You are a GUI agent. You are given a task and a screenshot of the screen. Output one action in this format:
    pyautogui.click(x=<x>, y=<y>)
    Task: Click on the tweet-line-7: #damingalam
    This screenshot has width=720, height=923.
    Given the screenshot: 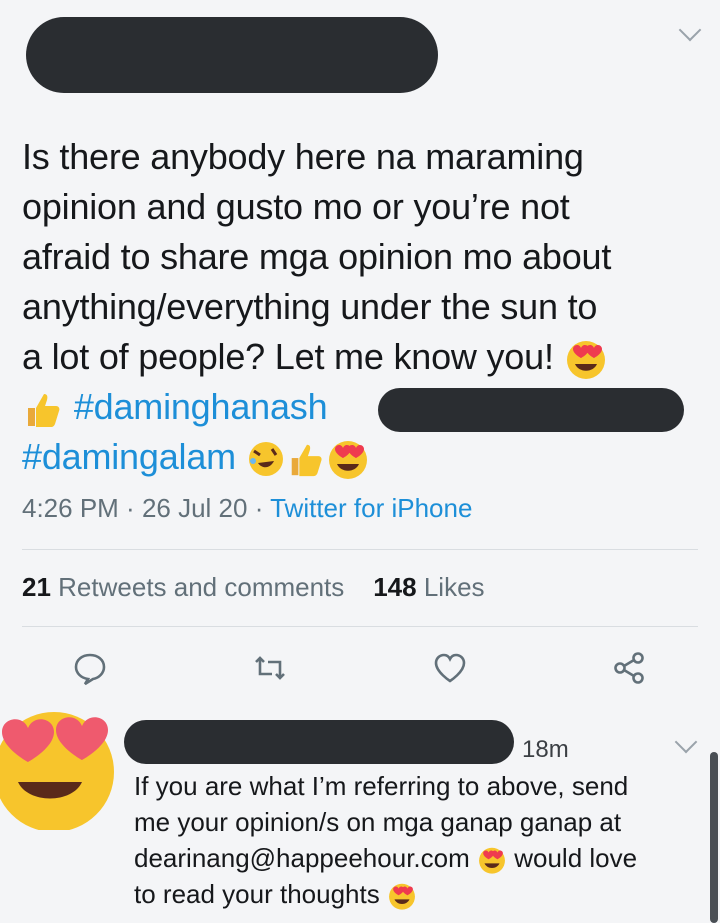 What is the action you would take?
    pyautogui.click(x=367, y=457)
    